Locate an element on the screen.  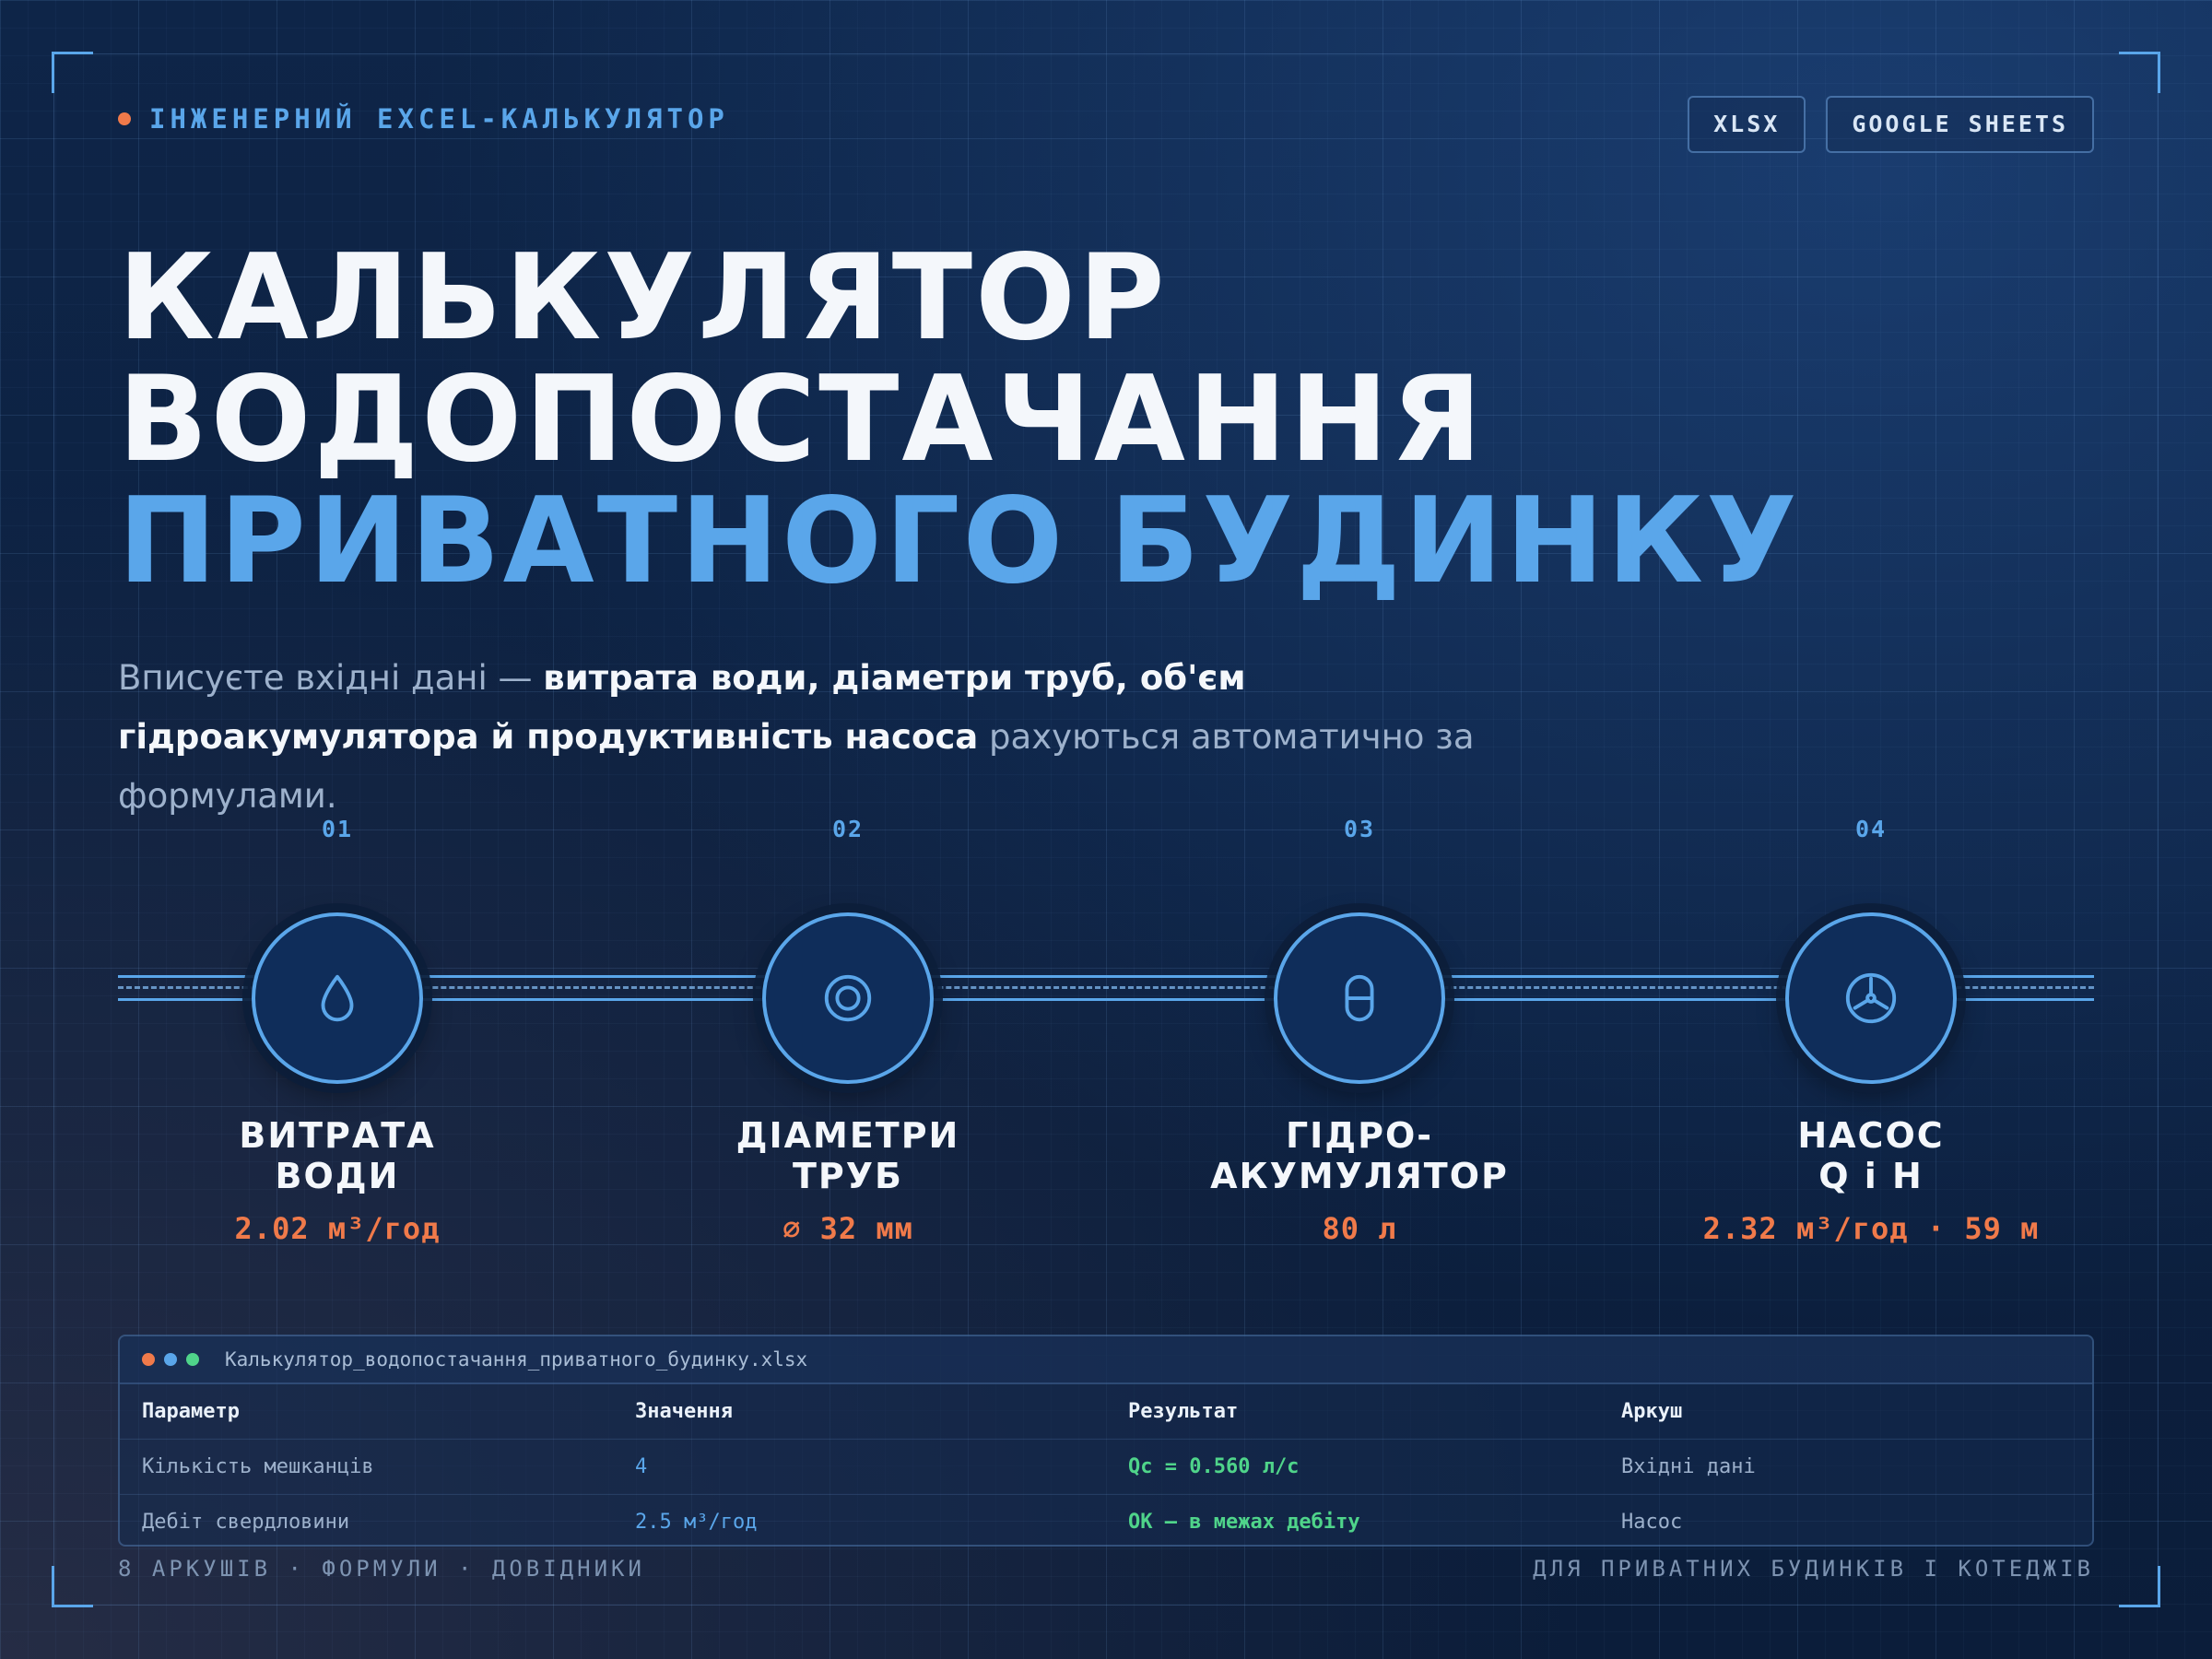
sheet-cell: Вхідні дані is located at coordinates (1845, 1466).